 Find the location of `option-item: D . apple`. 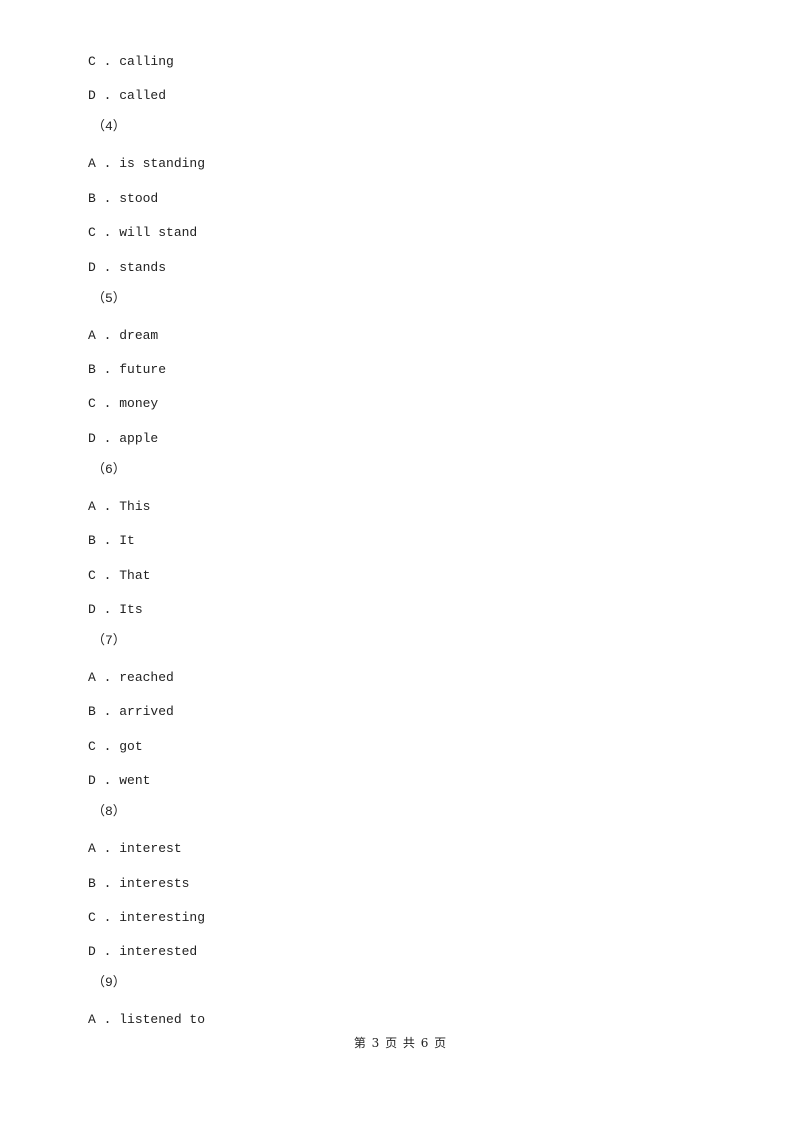

option-item: D . apple is located at coordinates (123, 439).